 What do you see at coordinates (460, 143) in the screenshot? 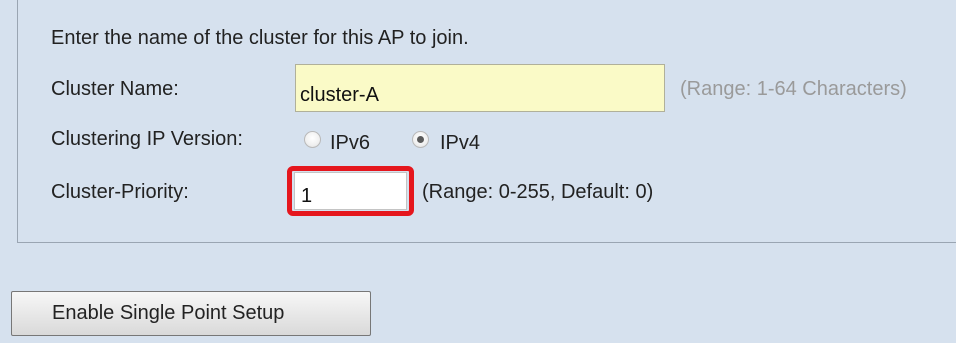
I see `ipv4-radio-label: IPv4` at bounding box center [460, 143].